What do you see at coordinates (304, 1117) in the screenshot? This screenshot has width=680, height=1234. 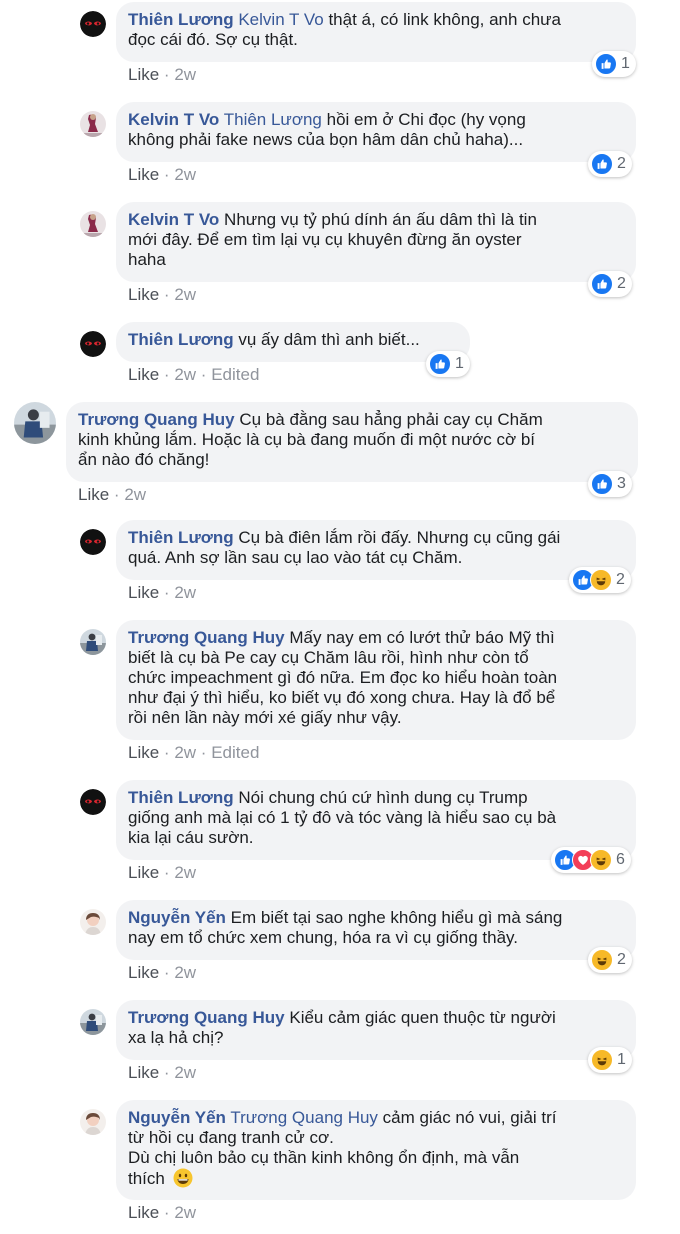 I see `mention-link: Trương Quang Huy` at bounding box center [304, 1117].